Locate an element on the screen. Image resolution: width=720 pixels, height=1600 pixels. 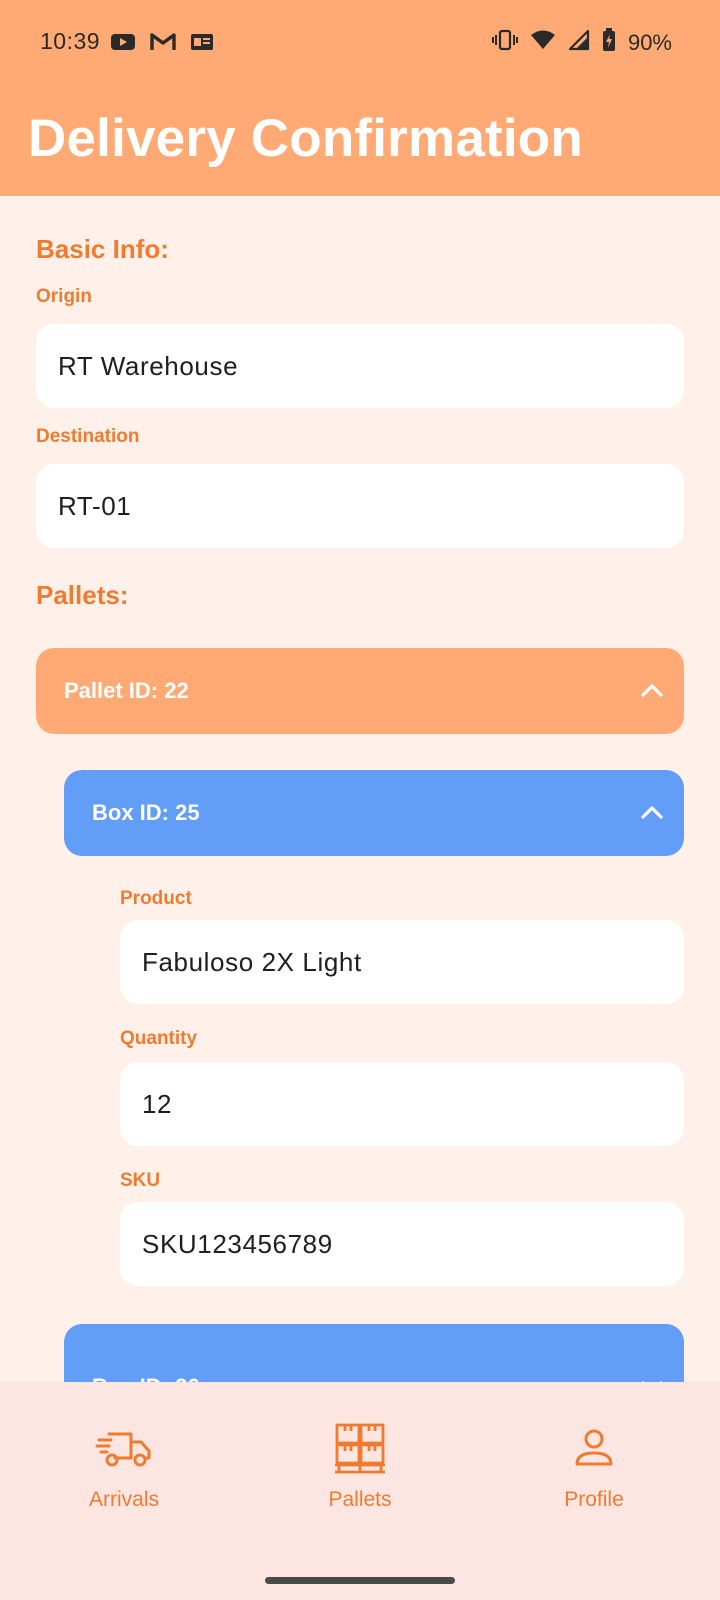
quantity-label: Quantity is located at coordinates (159, 1038).